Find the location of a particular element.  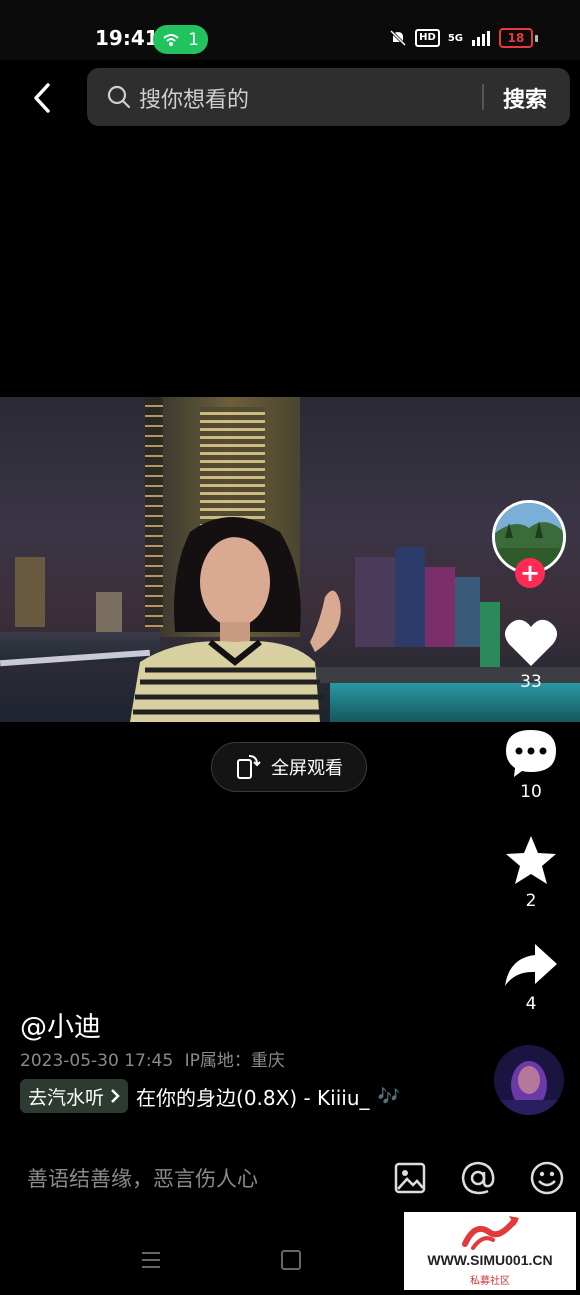

favorite-button: 2 is located at coordinates (531, 873).